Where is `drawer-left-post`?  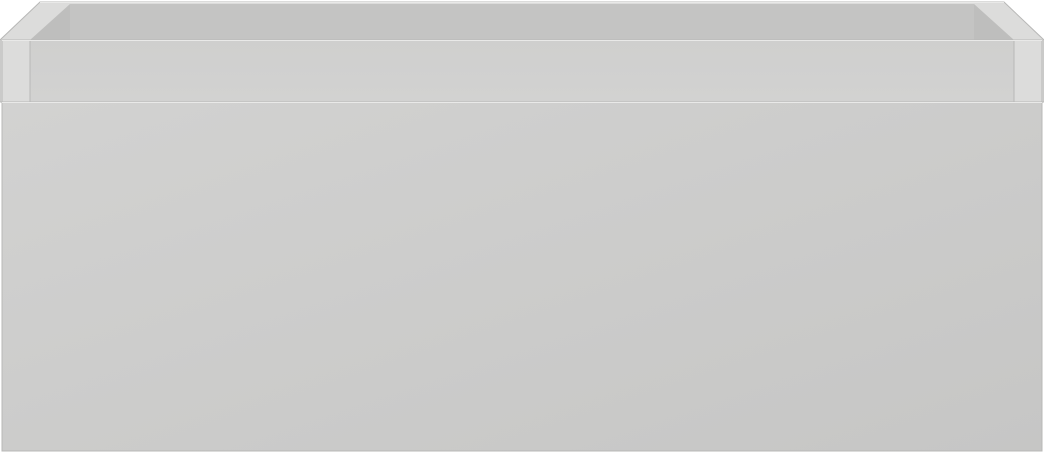 drawer-left-post is located at coordinates (16, 71).